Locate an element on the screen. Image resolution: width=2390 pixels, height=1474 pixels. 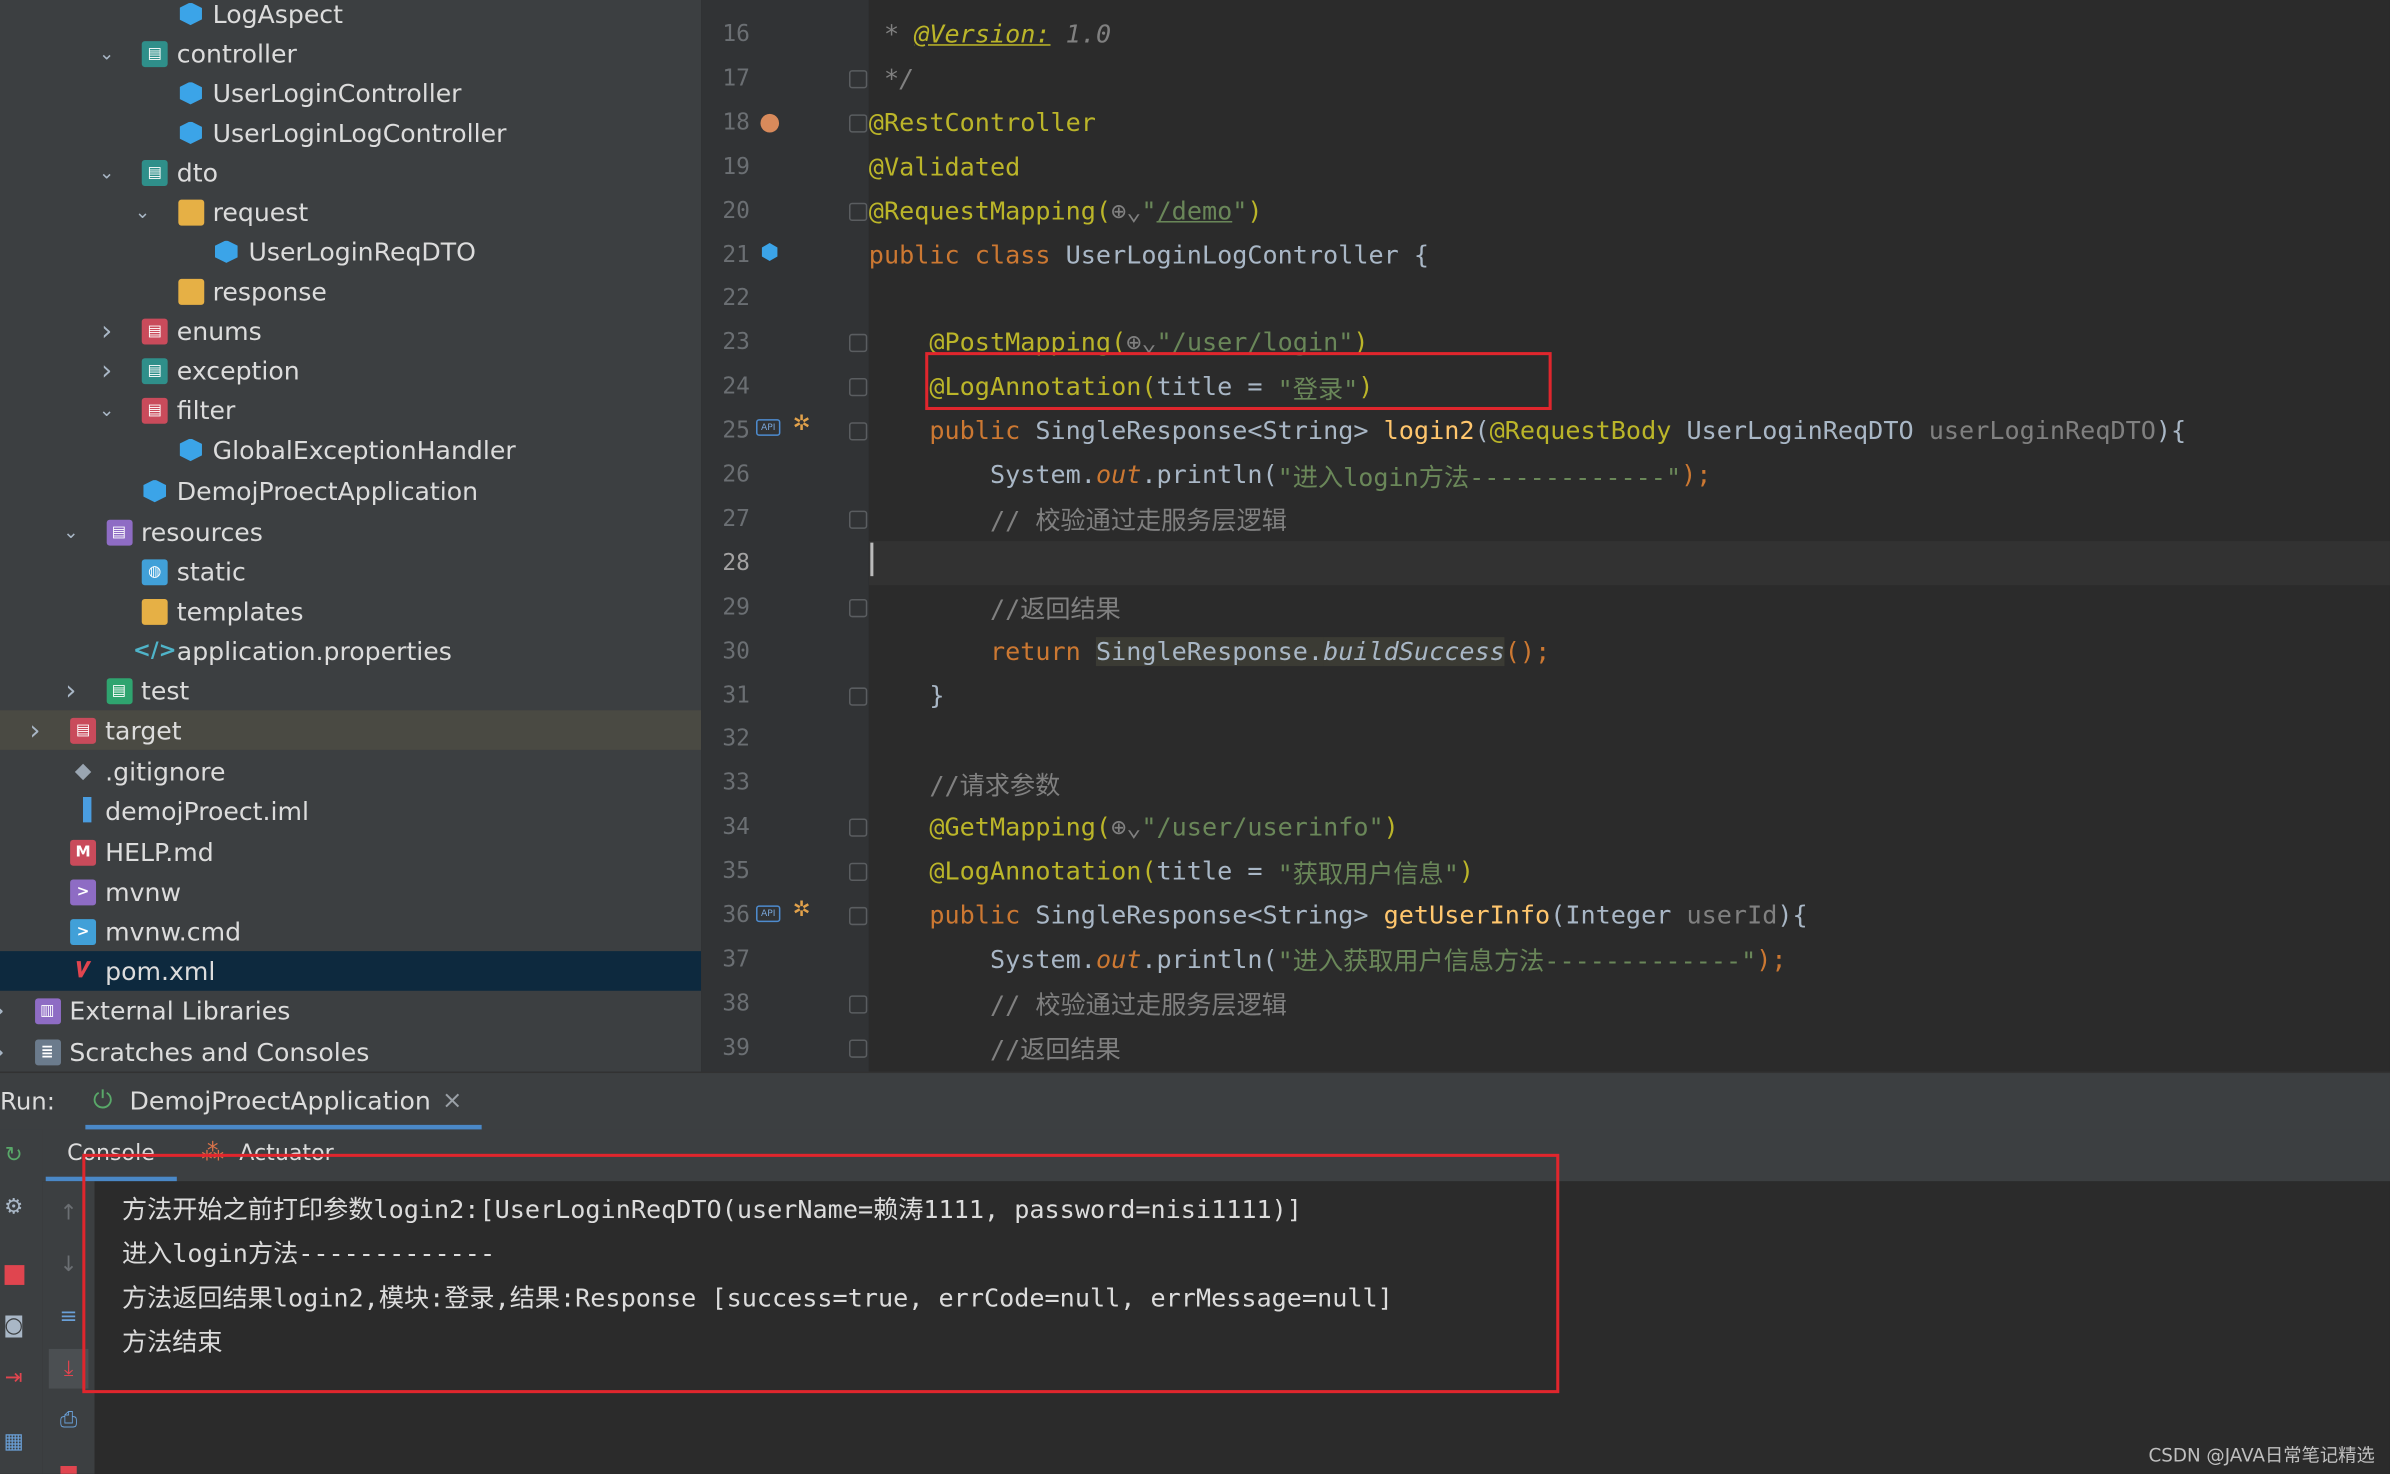
class-icon is located at coordinates (191, 450).